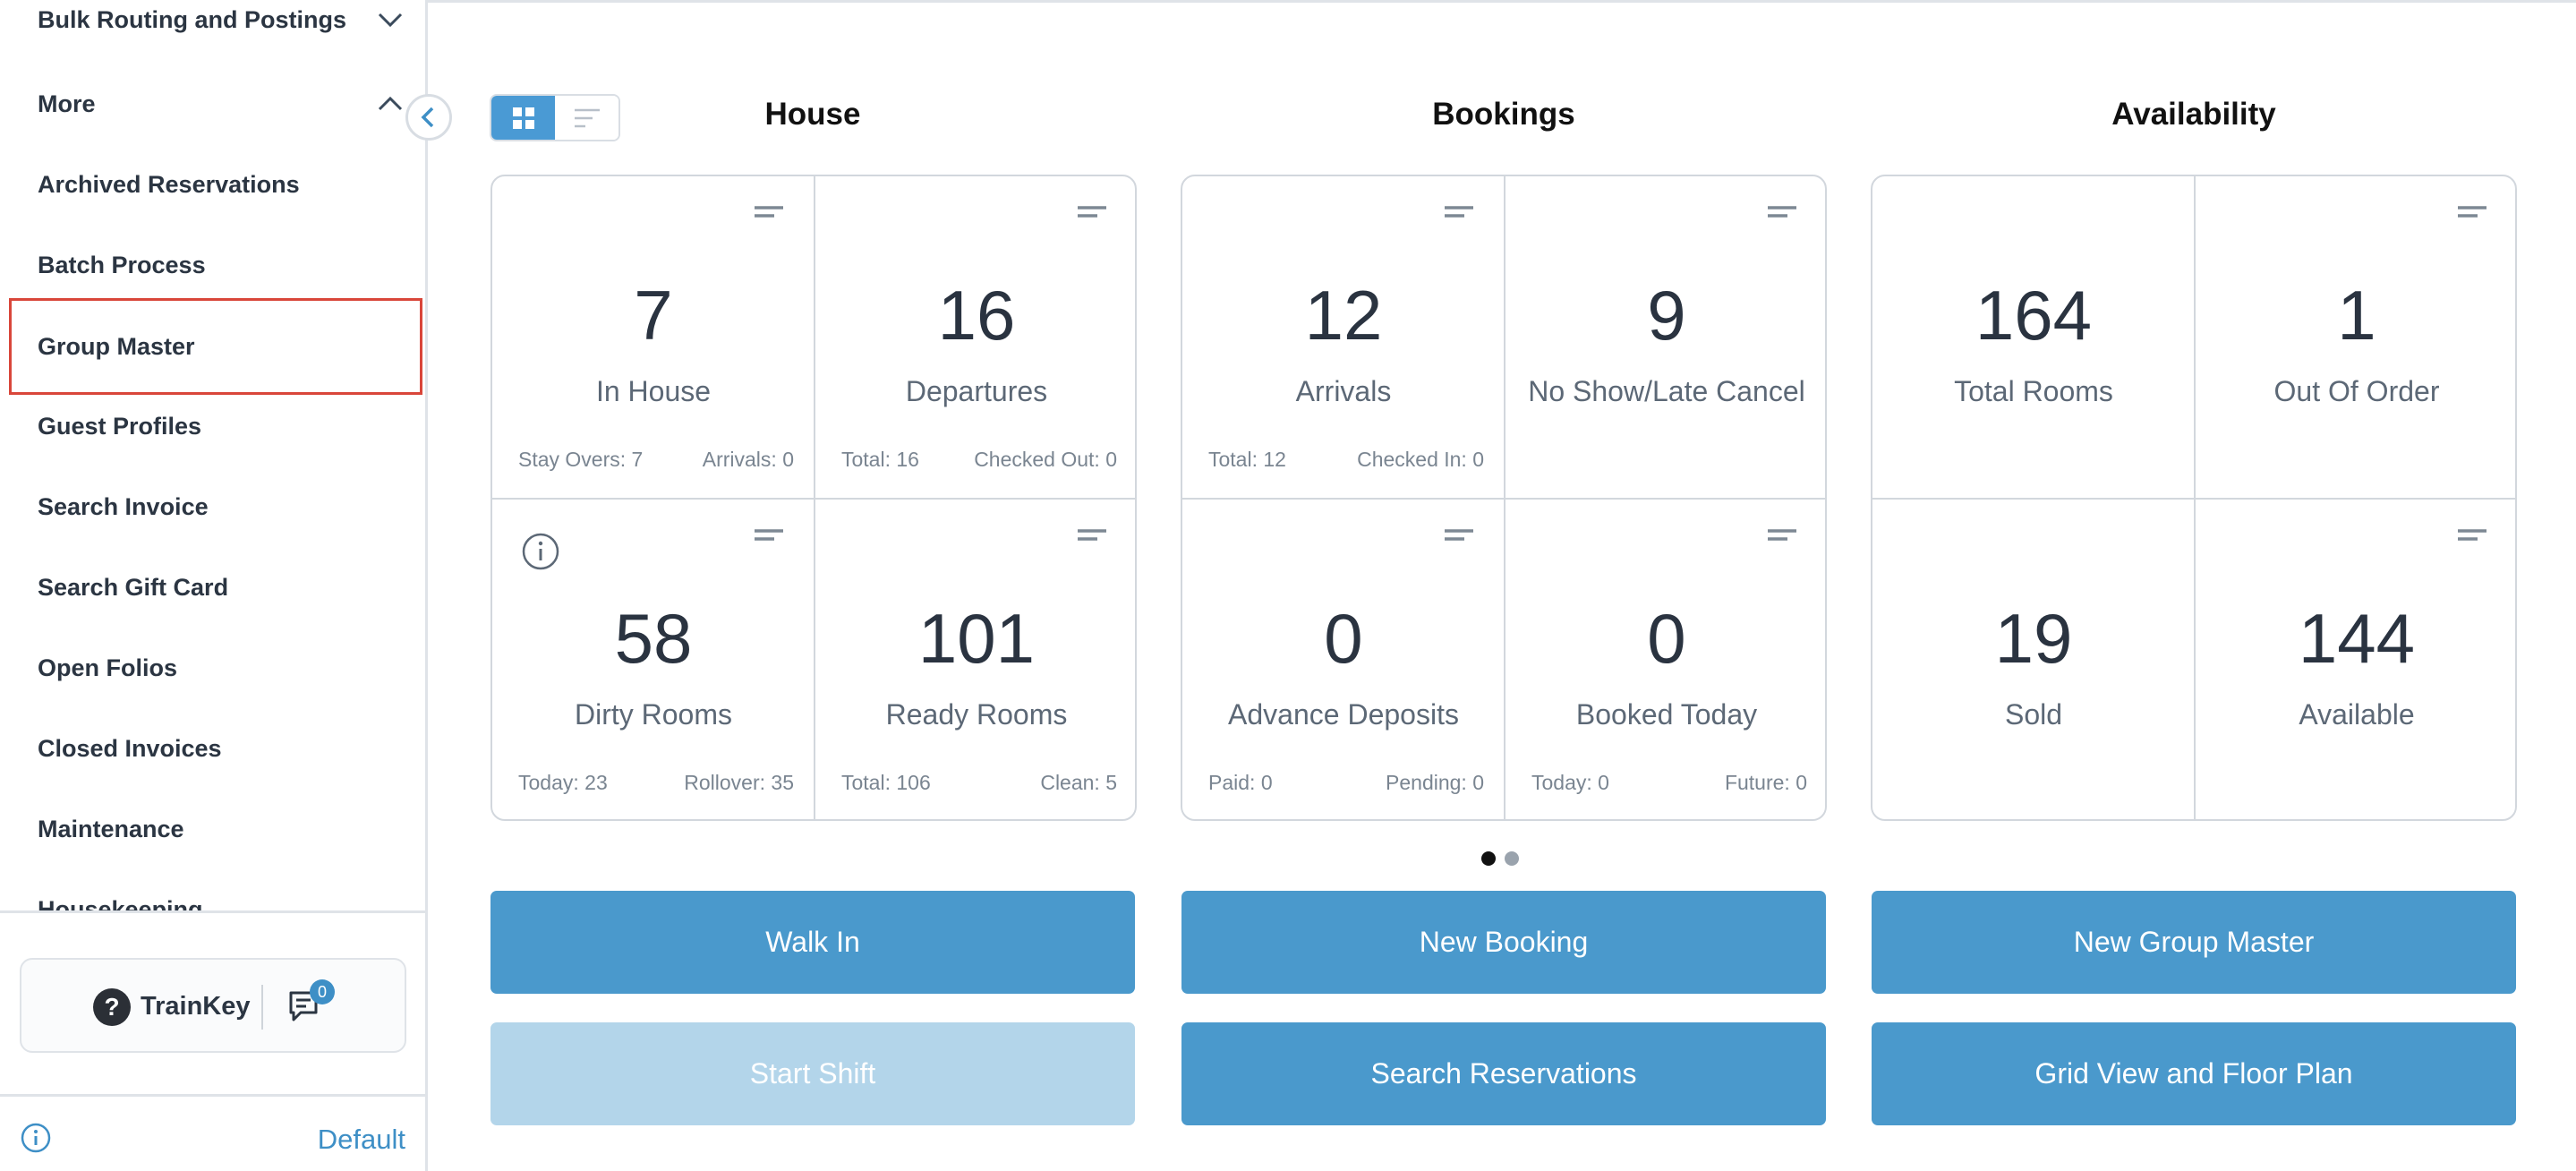 This screenshot has width=2576, height=1171. I want to click on tile-label: Dirty Rooms, so click(653, 714).